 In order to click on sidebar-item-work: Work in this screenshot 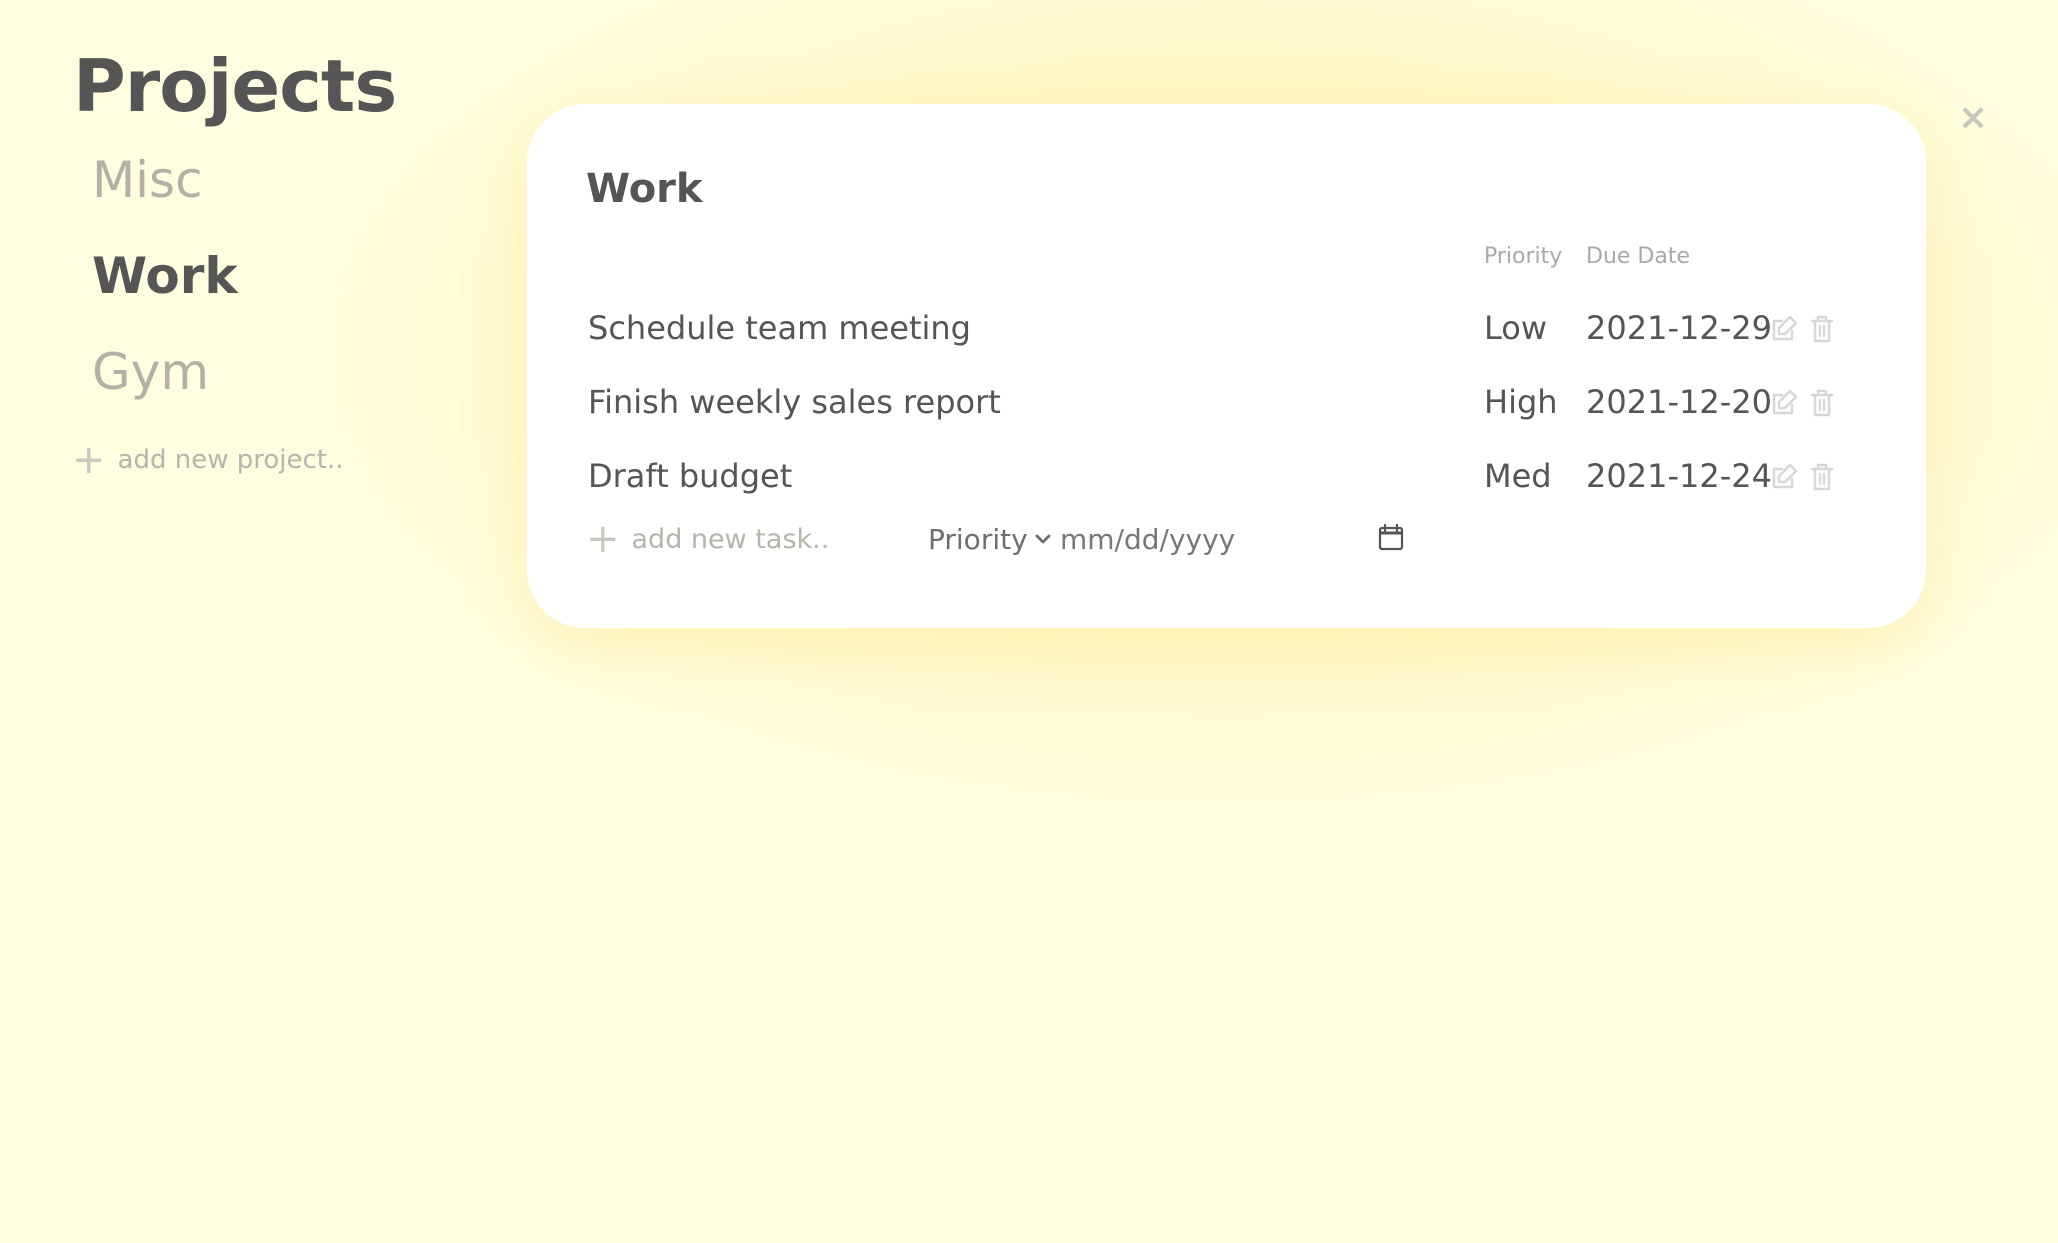, I will do `click(165, 289)`.